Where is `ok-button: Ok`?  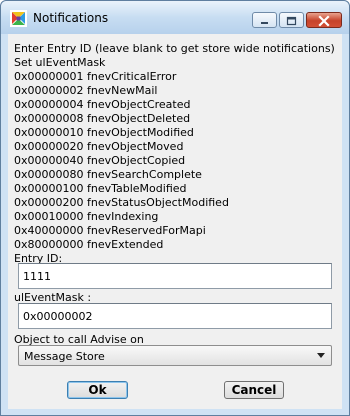
ok-button: Ok is located at coordinates (97, 390).